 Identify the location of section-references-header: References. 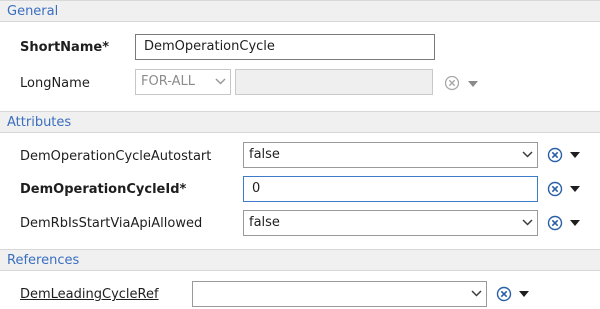
(300, 260).